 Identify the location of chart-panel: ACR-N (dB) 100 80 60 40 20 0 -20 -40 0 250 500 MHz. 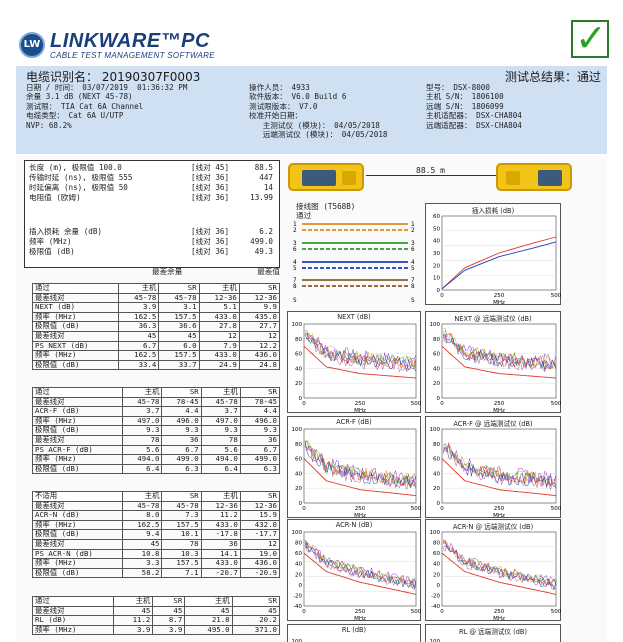
(354, 570).